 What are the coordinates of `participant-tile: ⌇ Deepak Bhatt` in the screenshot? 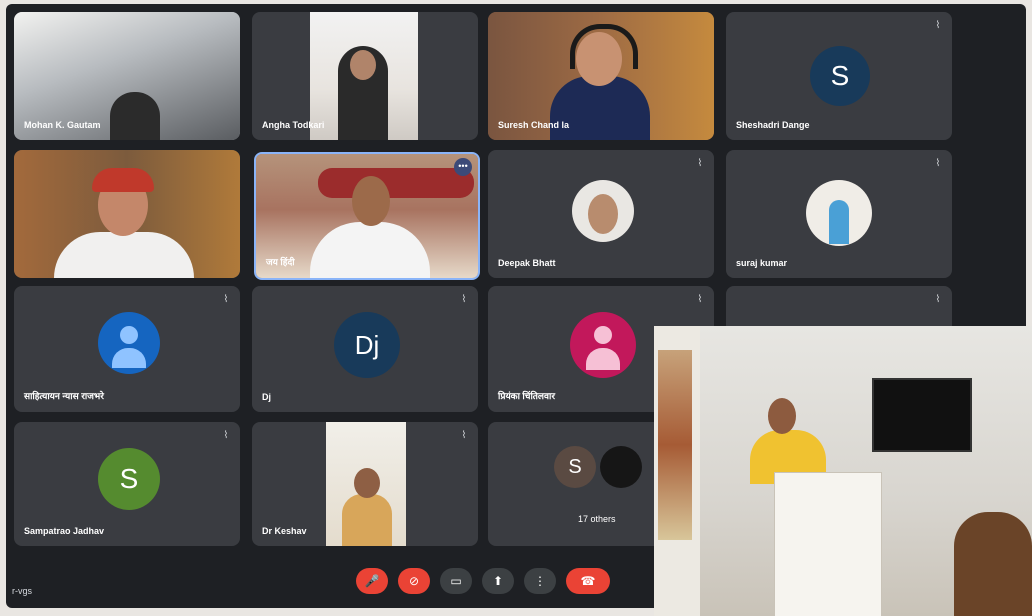 It's located at (601, 214).